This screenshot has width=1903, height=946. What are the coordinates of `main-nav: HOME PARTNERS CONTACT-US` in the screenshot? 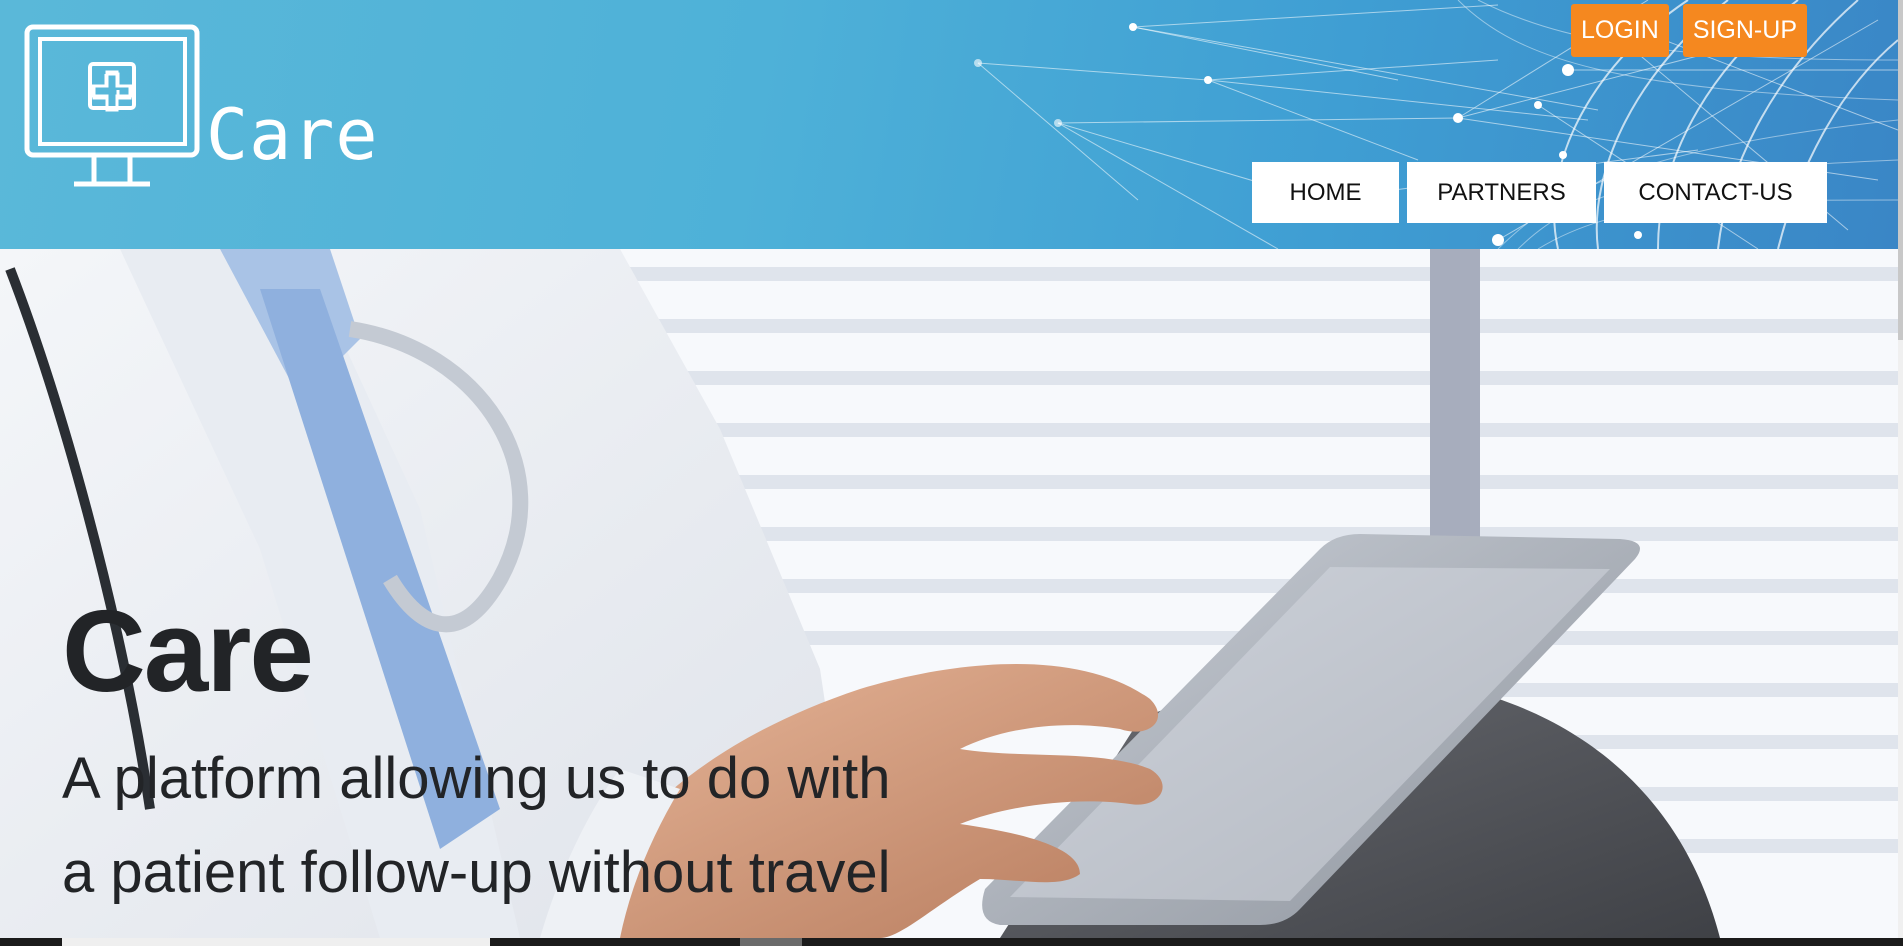 It's located at (1539, 192).